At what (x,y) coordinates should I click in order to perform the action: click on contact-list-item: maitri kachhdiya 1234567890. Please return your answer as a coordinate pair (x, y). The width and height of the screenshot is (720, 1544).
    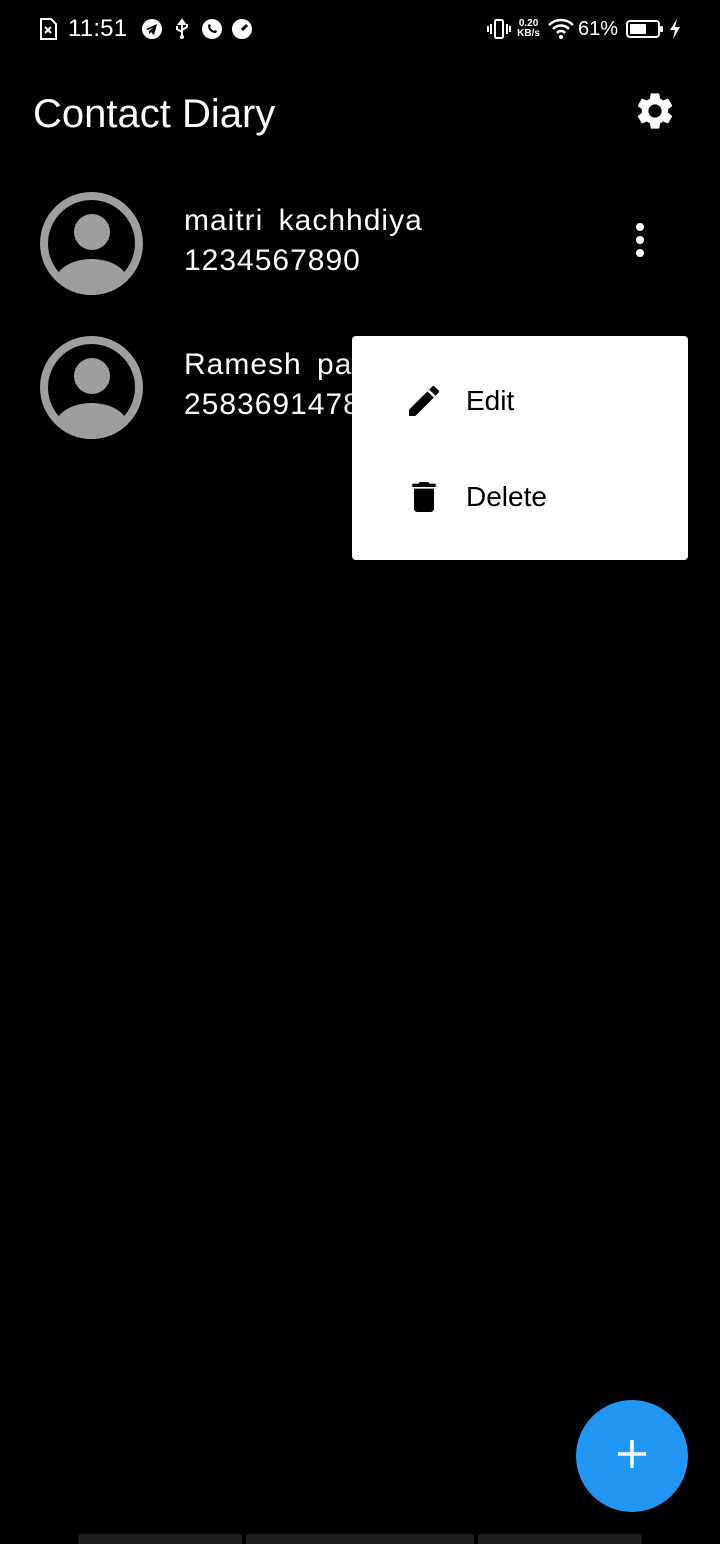
    Looking at the image, I should click on (360, 252).